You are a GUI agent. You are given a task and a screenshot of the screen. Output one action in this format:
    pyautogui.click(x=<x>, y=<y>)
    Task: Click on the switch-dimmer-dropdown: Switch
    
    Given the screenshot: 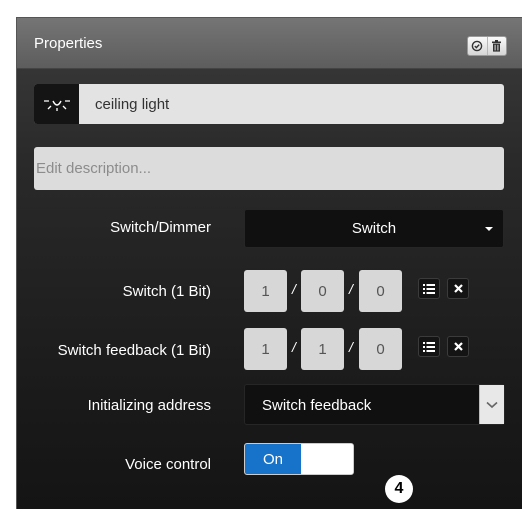 What is the action you would take?
    pyautogui.click(x=374, y=228)
    